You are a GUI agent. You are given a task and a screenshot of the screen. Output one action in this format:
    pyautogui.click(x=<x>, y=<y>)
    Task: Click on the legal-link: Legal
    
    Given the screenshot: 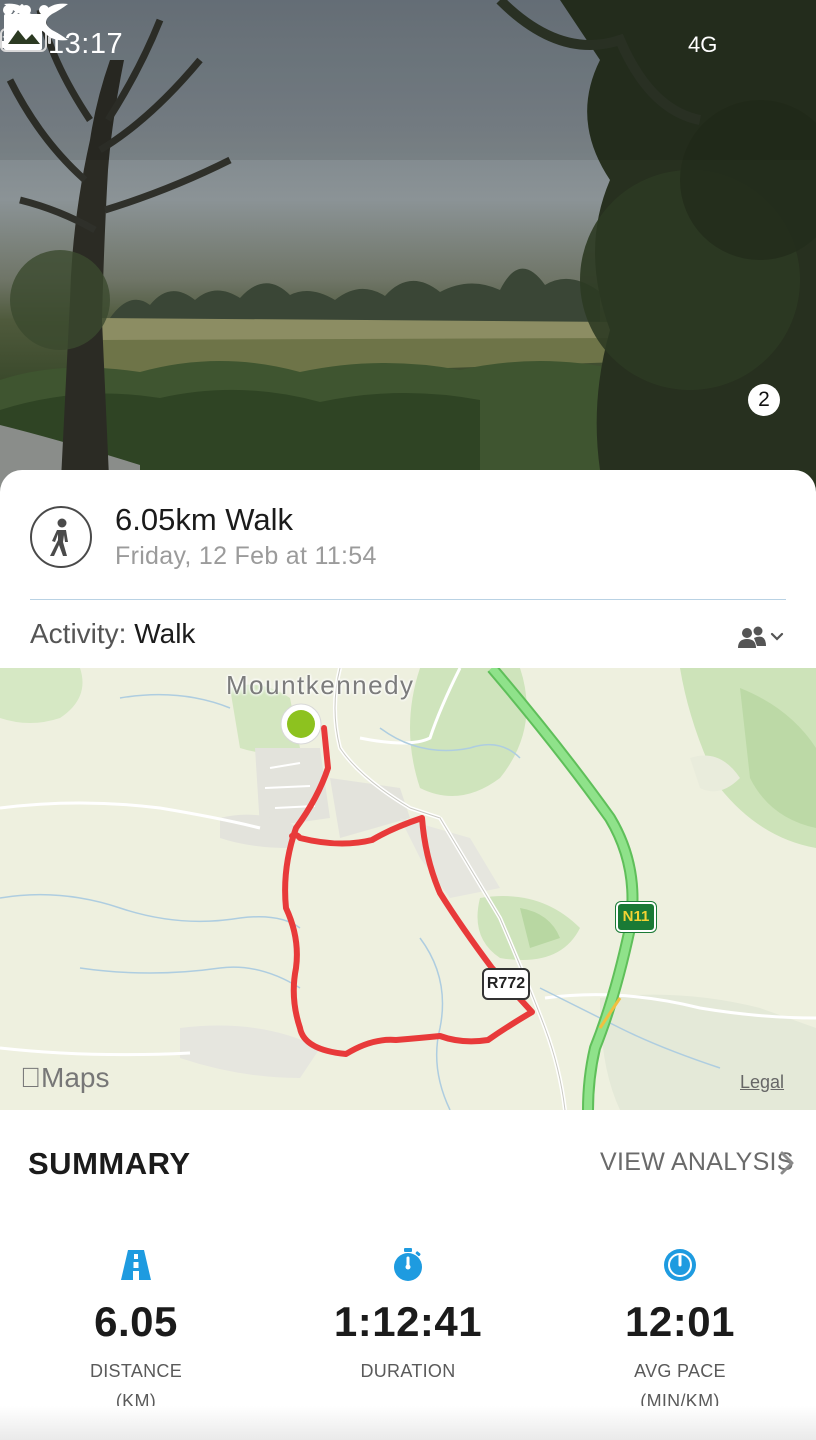 What is the action you would take?
    pyautogui.click(x=762, y=1082)
    